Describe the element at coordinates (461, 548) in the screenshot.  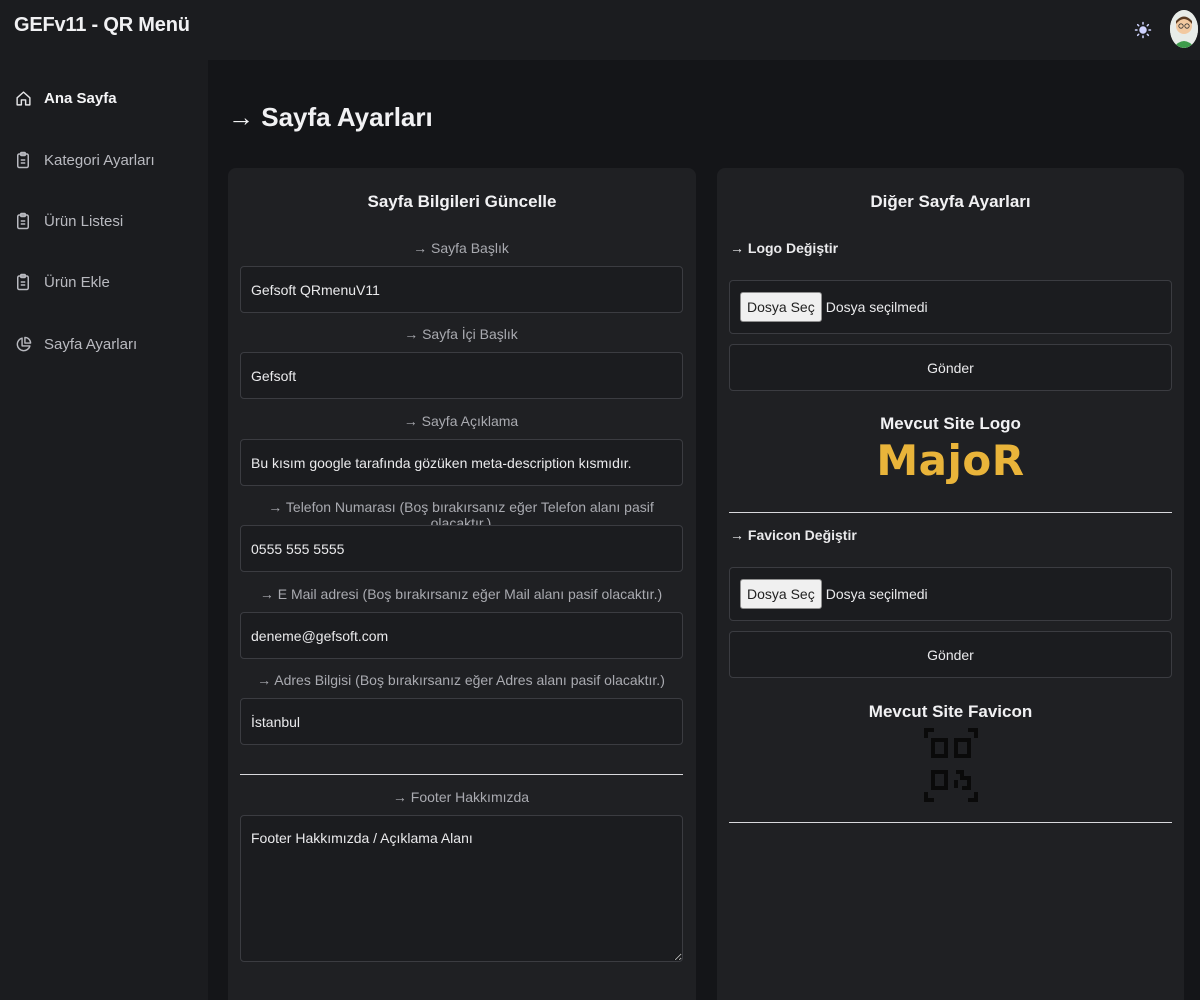
I see `phone-input` at that location.